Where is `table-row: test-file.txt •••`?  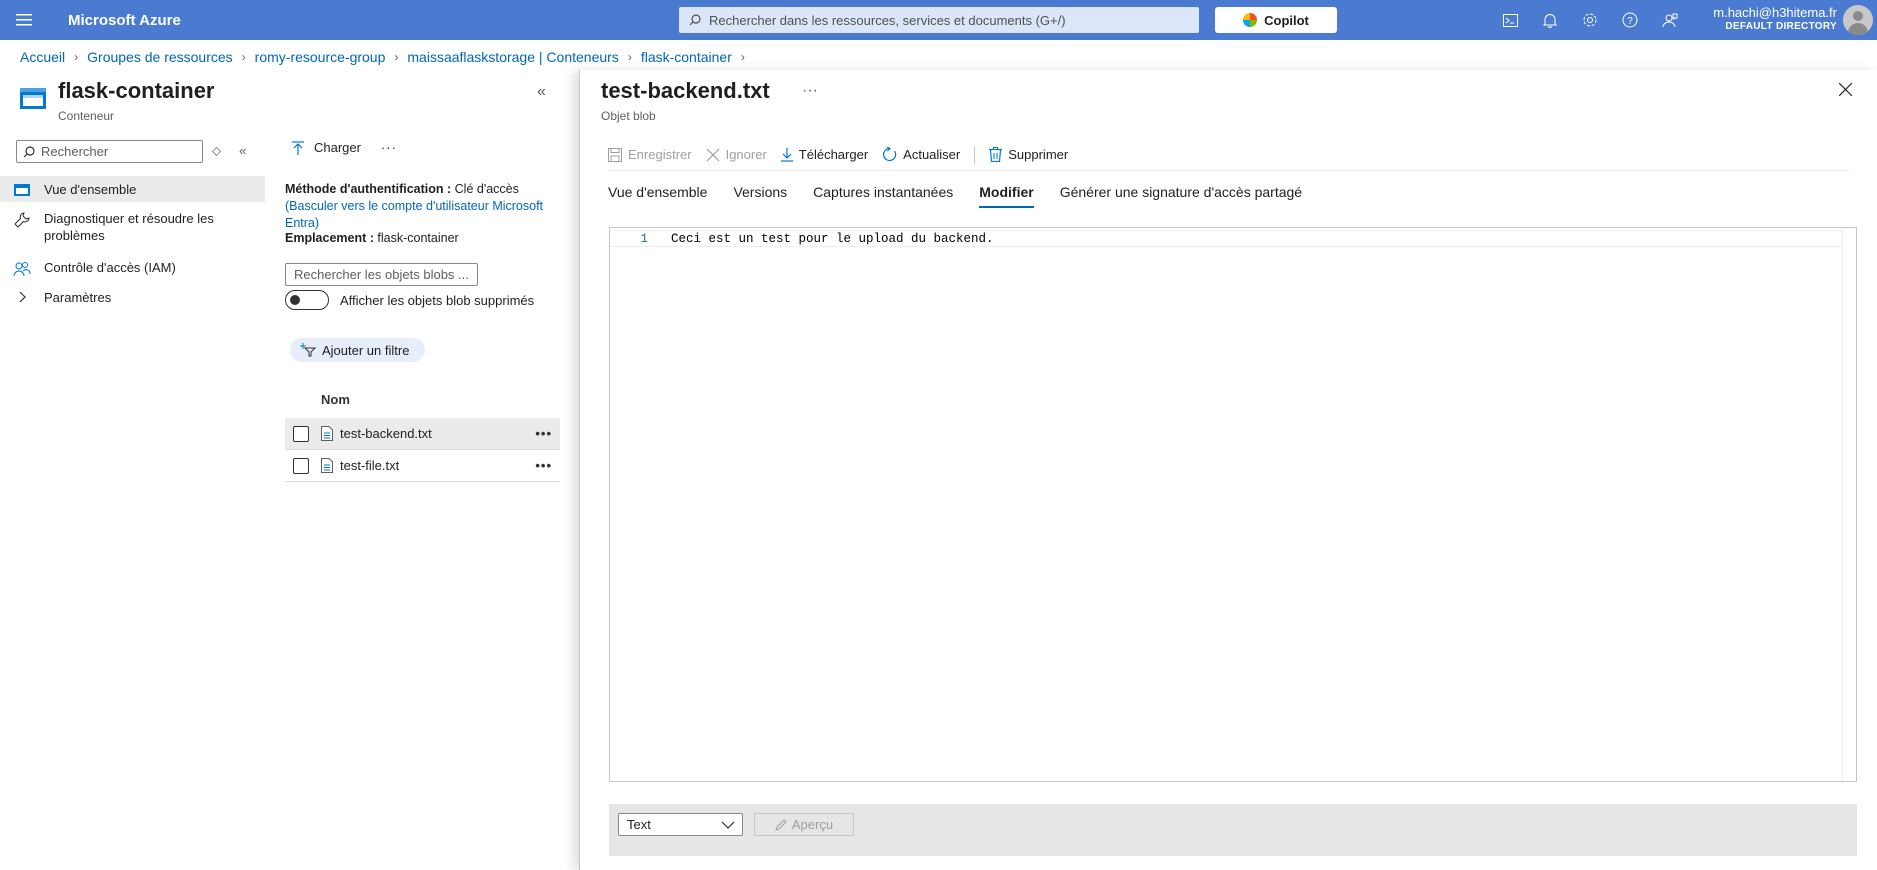
table-row: test-file.txt ••• is located at coordinates (422, 466).